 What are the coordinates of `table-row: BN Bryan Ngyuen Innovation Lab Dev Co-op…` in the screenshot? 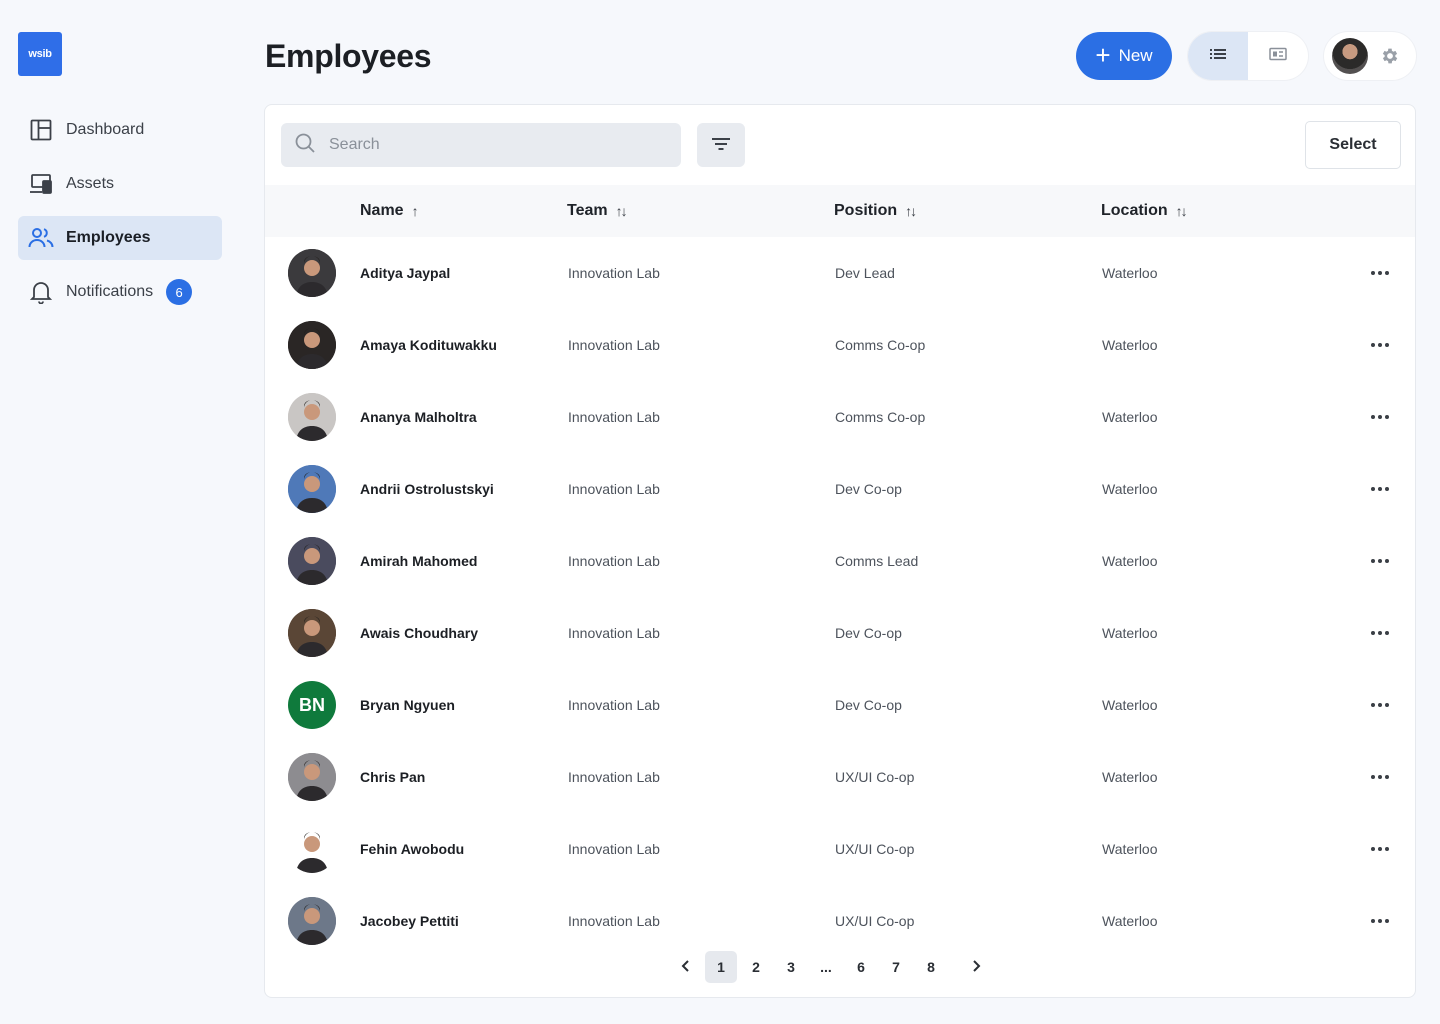 It's located at (840, 705).